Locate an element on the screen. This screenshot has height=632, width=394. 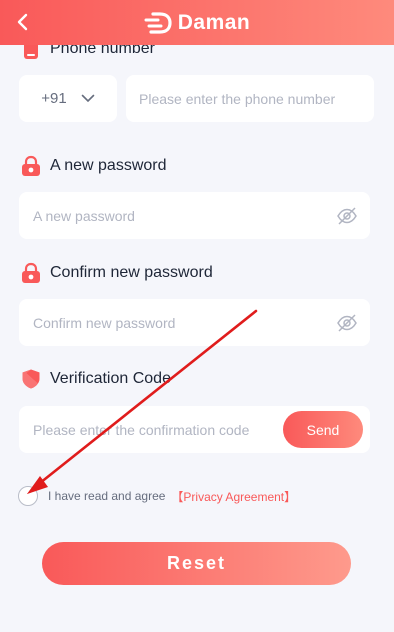
reset-button: Reset is located at coordinates (196, 563).